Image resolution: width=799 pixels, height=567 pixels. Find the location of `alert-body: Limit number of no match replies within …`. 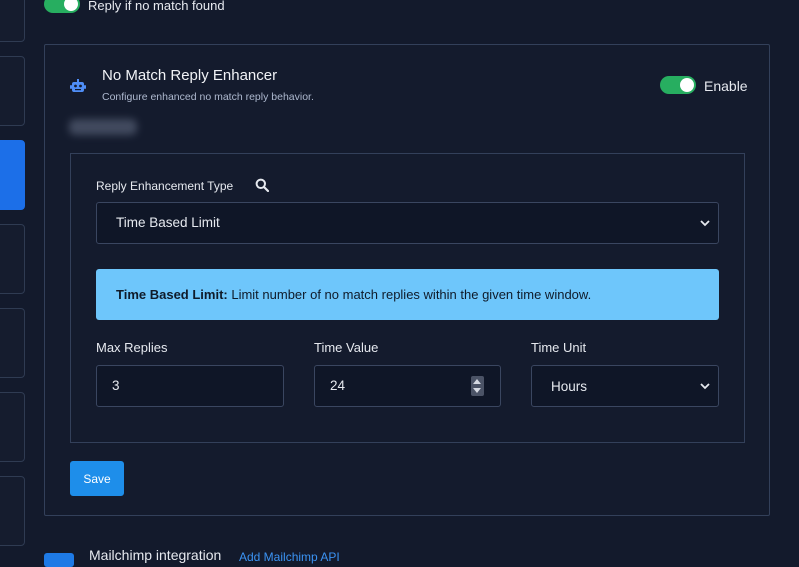

alert-body: Limit number of no match replies within … is located at coordinates (409, 294).